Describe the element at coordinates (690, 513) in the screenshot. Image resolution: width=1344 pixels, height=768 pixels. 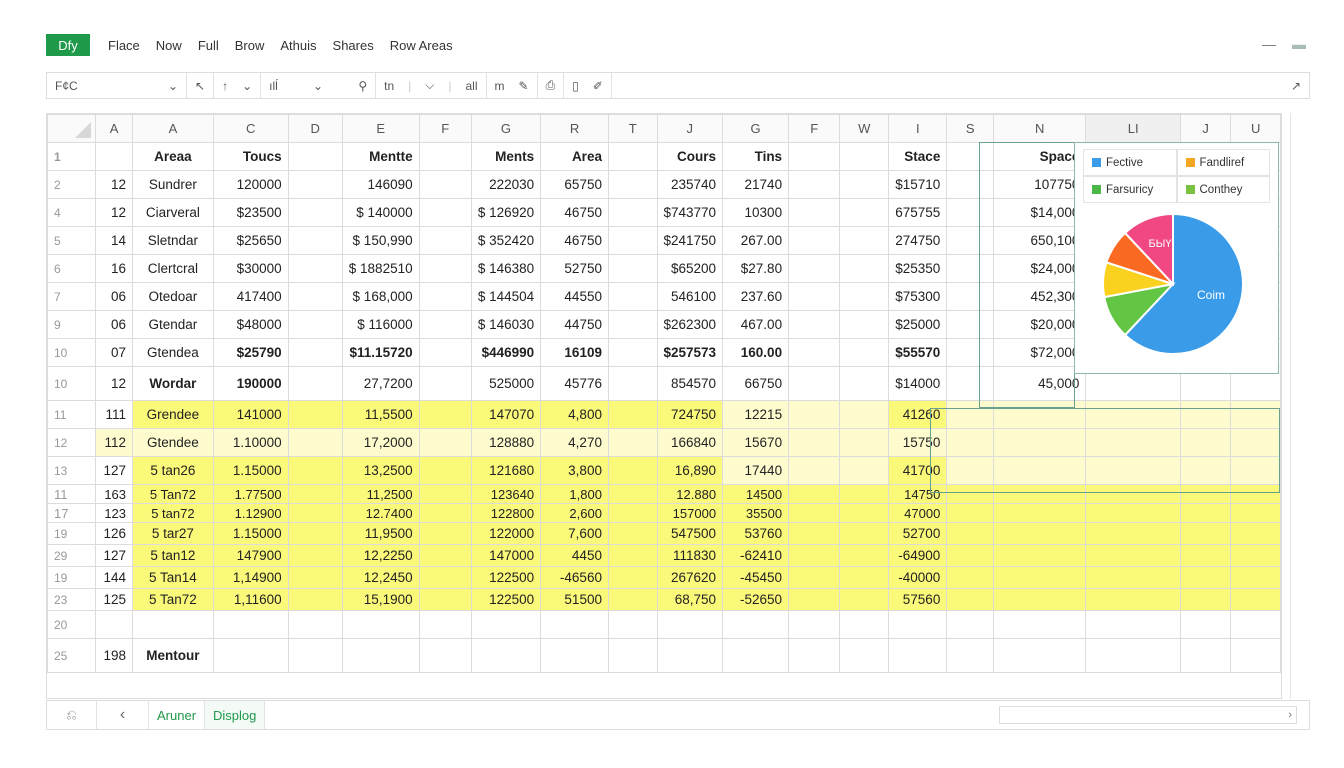
I see `cell: 157000` at that location.